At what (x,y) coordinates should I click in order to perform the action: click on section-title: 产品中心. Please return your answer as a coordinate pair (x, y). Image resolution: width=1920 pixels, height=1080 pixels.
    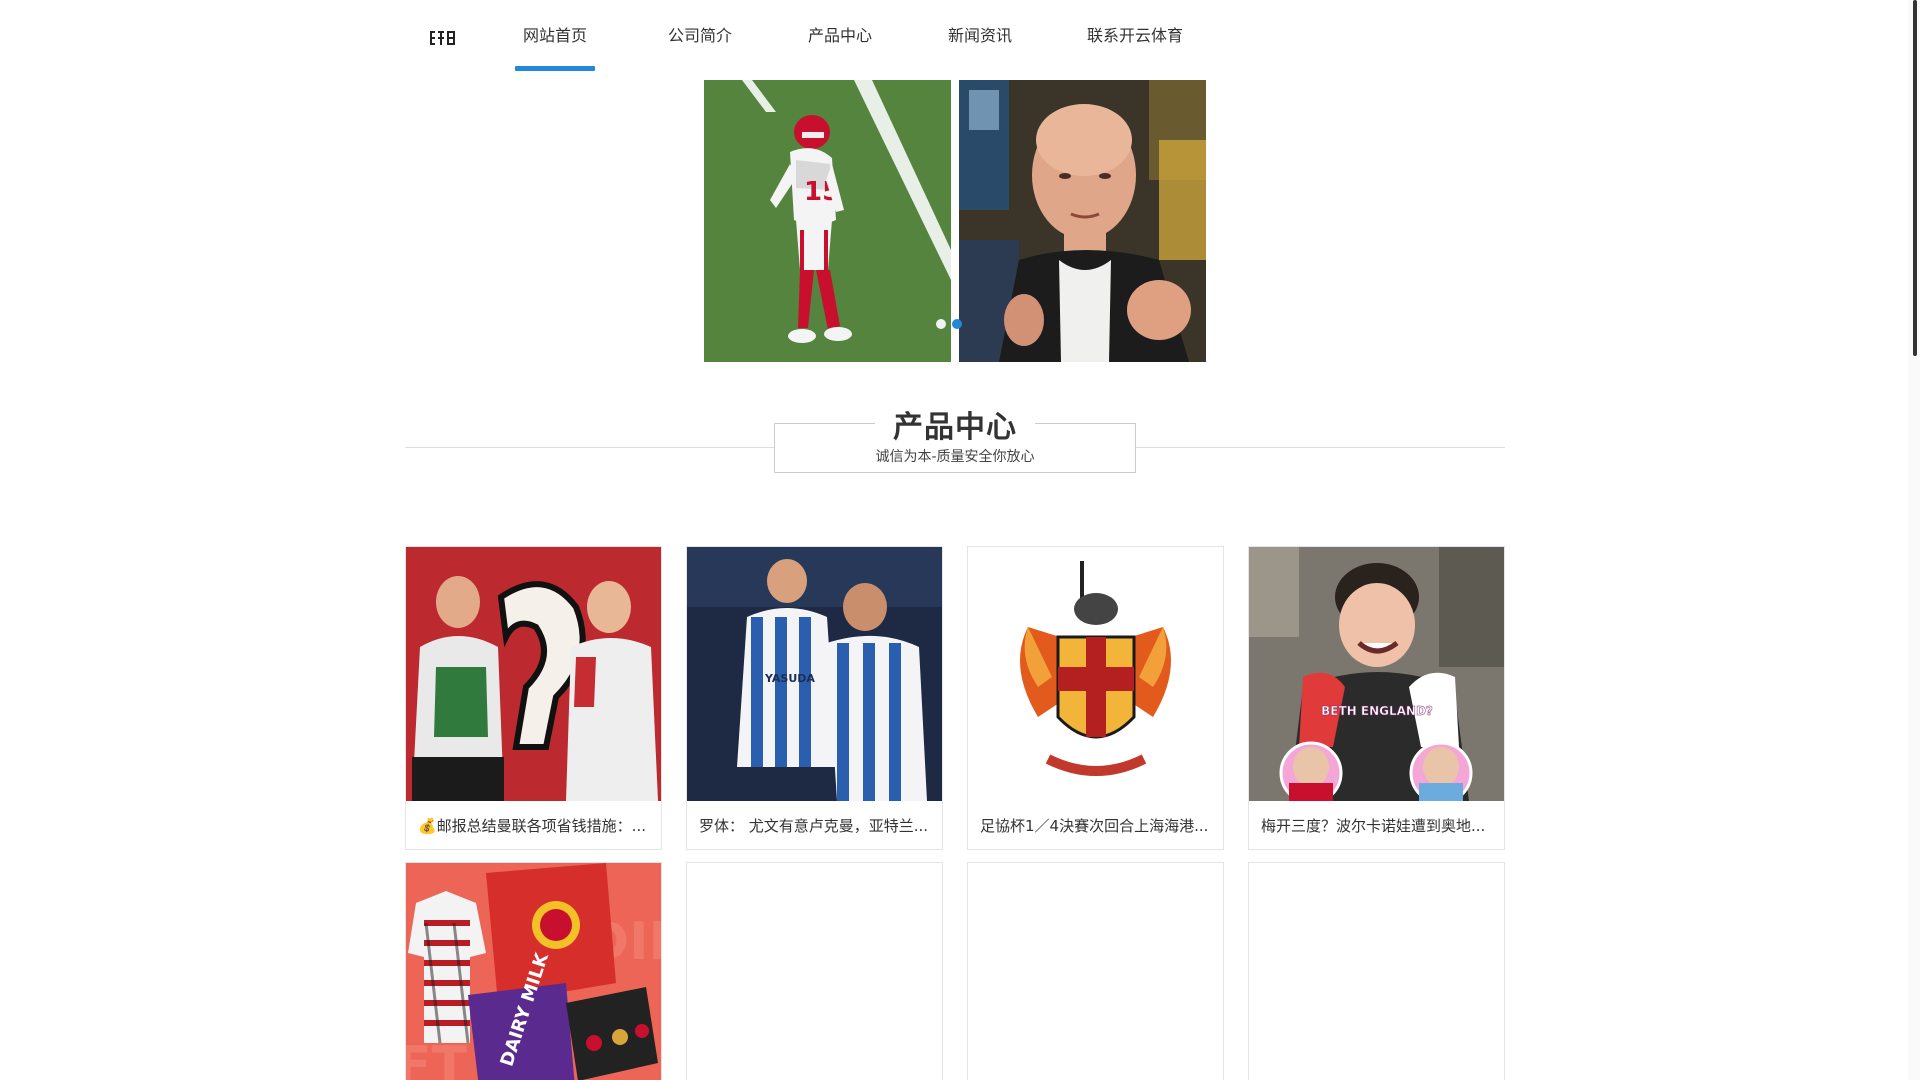
    Looking at the image, I should click on (955, 427).